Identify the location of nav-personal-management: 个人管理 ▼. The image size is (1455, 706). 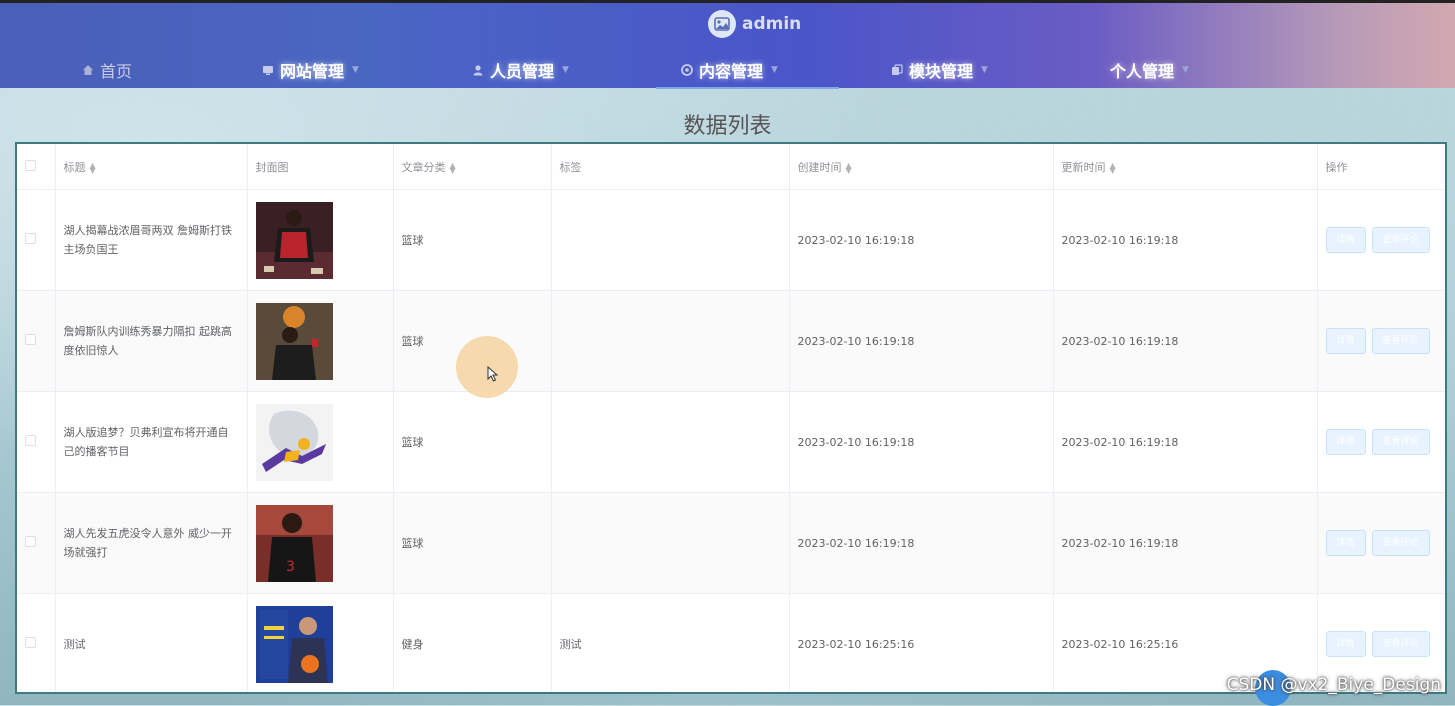
(1149, 70).